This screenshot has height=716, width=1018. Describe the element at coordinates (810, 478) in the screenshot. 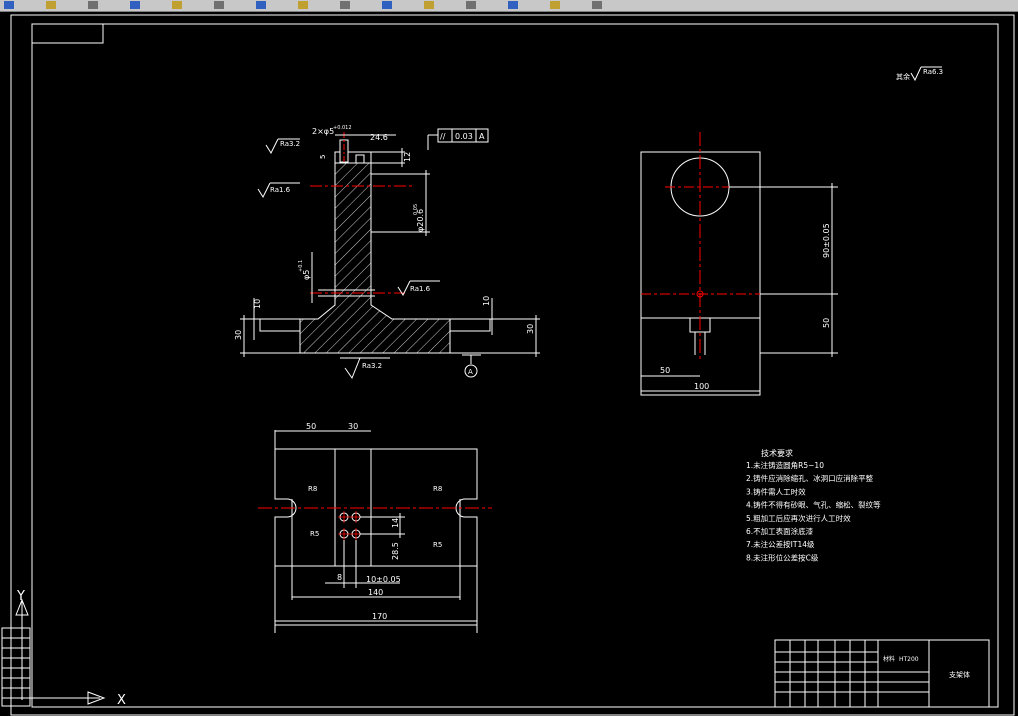

I see `note-item: 2.铸件应消除缩孔、冰洞口应消除平整` at that location.